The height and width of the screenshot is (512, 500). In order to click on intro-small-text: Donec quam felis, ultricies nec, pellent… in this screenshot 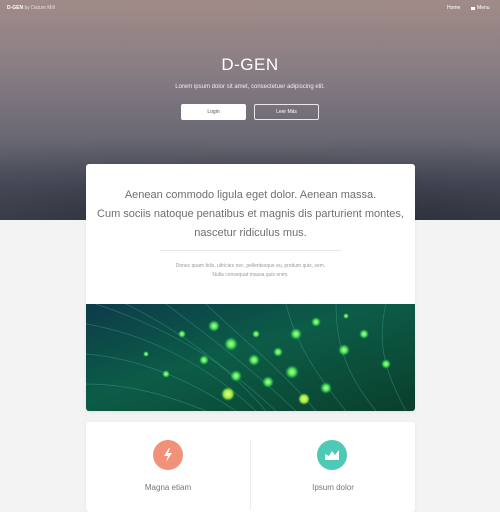, I will do `click(250, 271)`.